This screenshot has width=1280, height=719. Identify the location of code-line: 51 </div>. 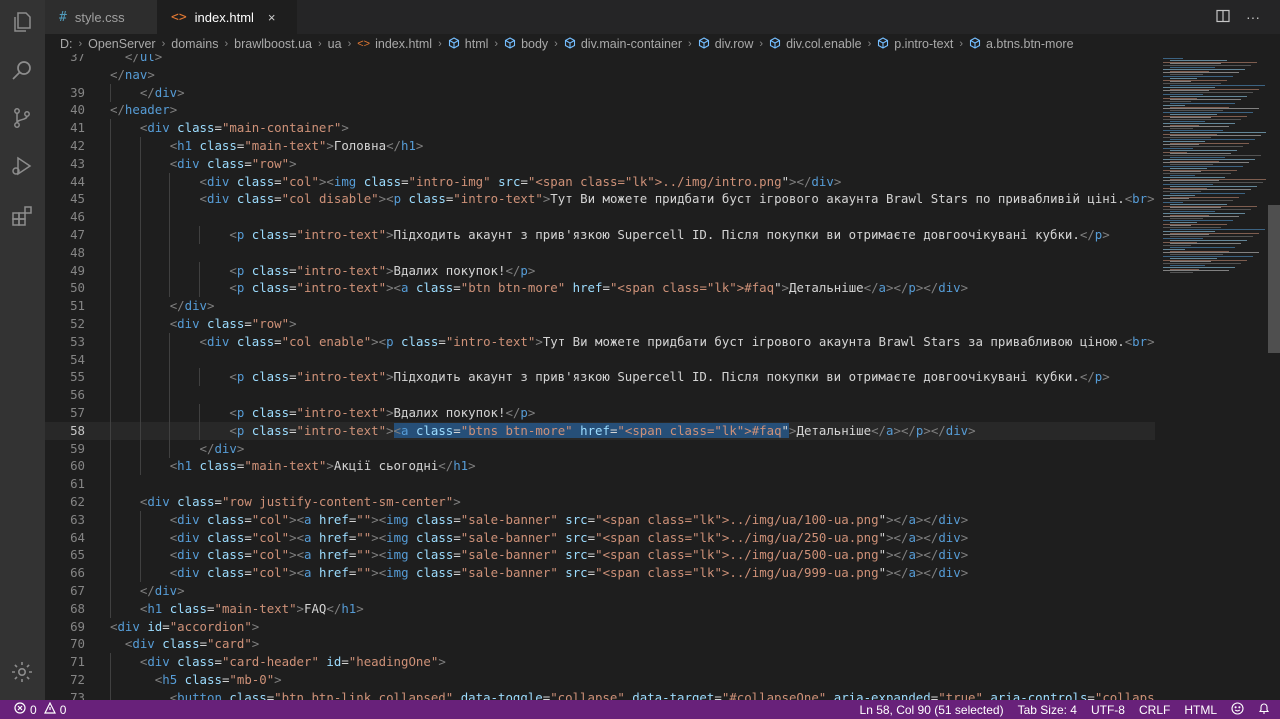
(600, 306).